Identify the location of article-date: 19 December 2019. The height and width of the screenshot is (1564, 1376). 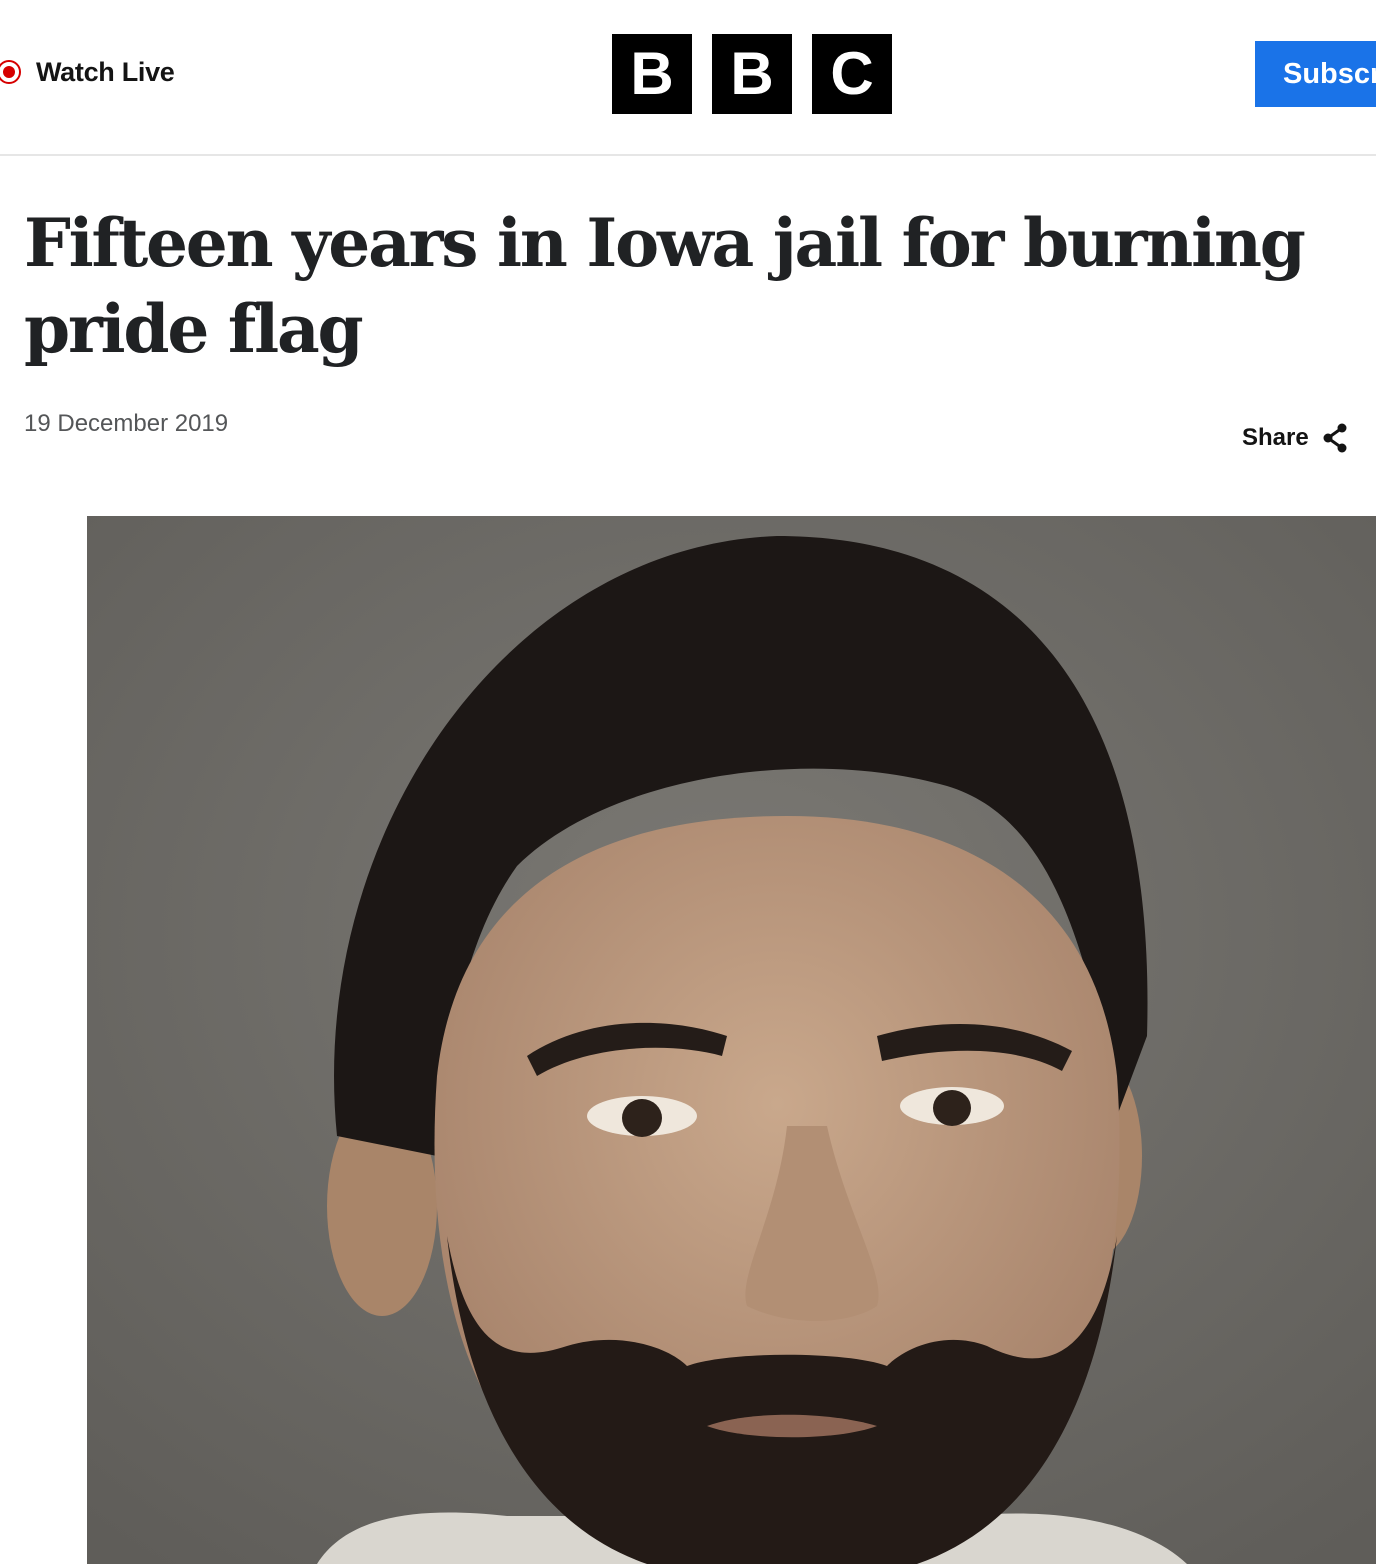
(126, 423).